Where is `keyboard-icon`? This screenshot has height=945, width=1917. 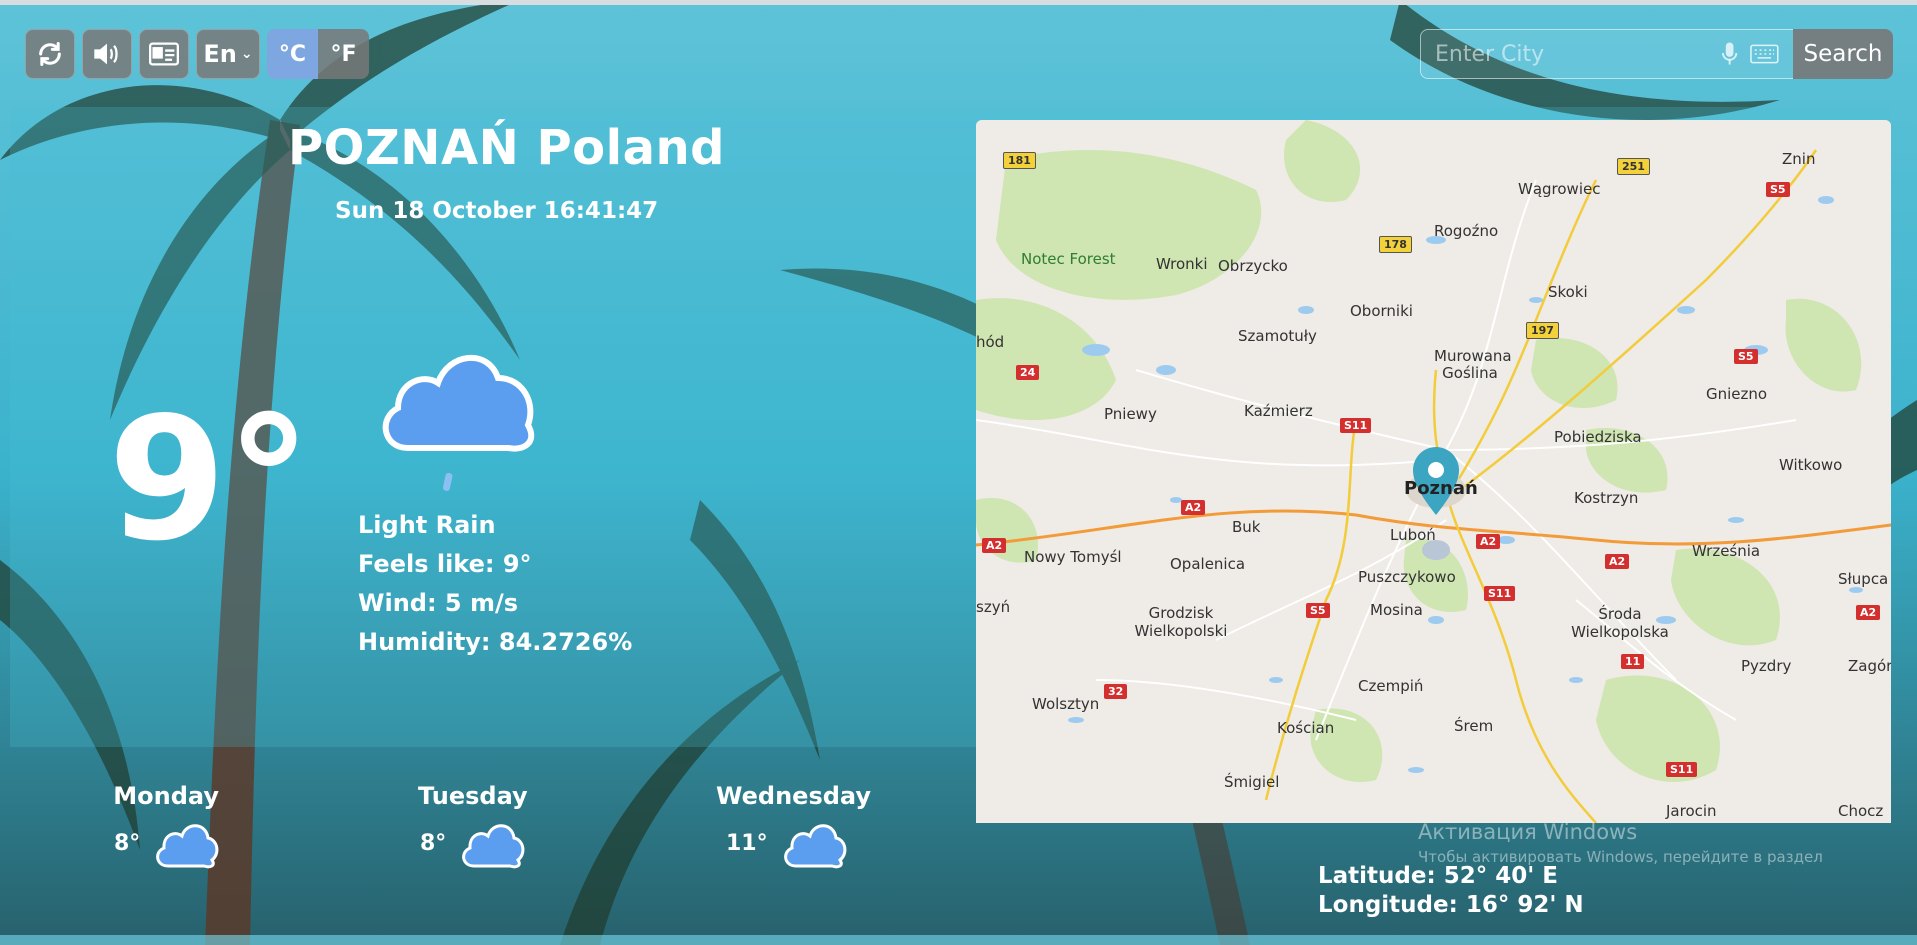
keyboard-icon is located at coordinates (1764, 54).